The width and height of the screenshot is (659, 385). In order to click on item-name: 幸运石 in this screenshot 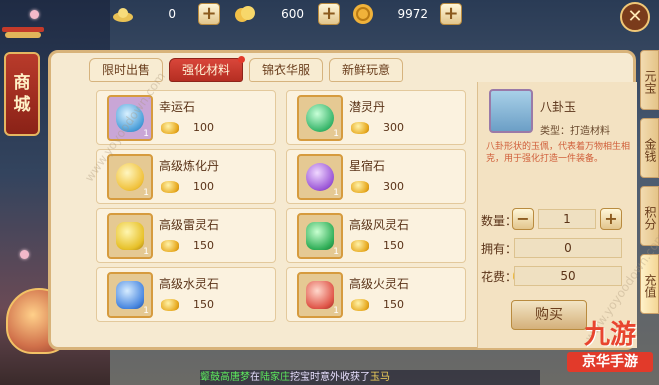, I will do `click(177, 107)`.